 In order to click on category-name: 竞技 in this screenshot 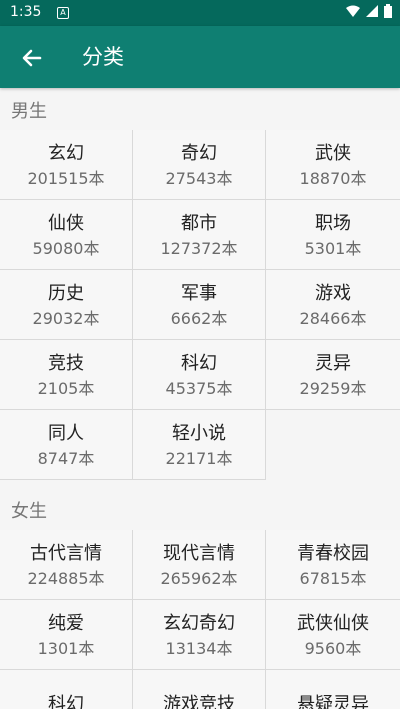, I will do `click(66, 363)`.